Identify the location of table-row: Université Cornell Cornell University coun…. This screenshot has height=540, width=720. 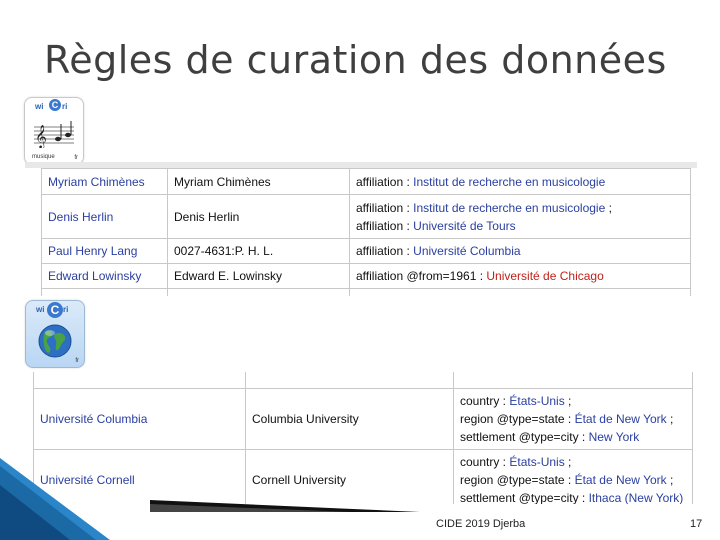
(363, 476).